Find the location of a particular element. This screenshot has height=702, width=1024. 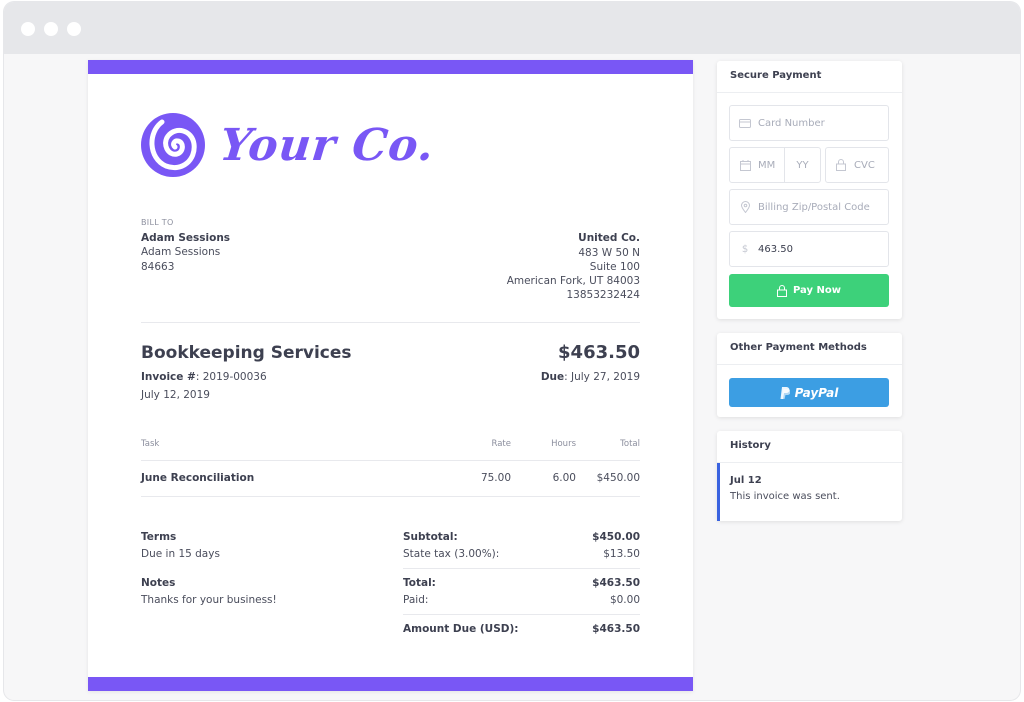

title-bar is located at coordinates (512, 28).